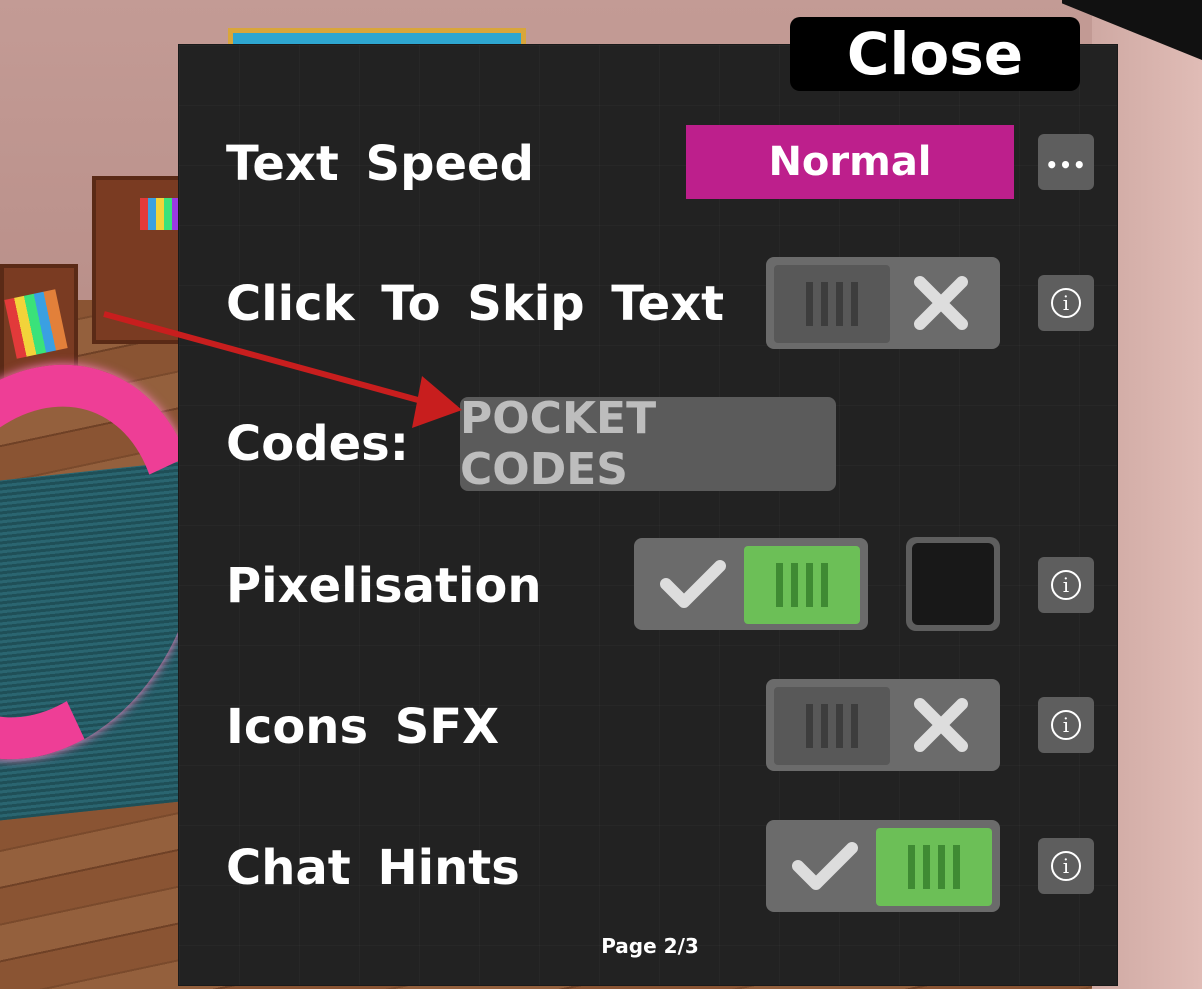  I want to click on chat-hints-info-button: i, so click(1066, 866).